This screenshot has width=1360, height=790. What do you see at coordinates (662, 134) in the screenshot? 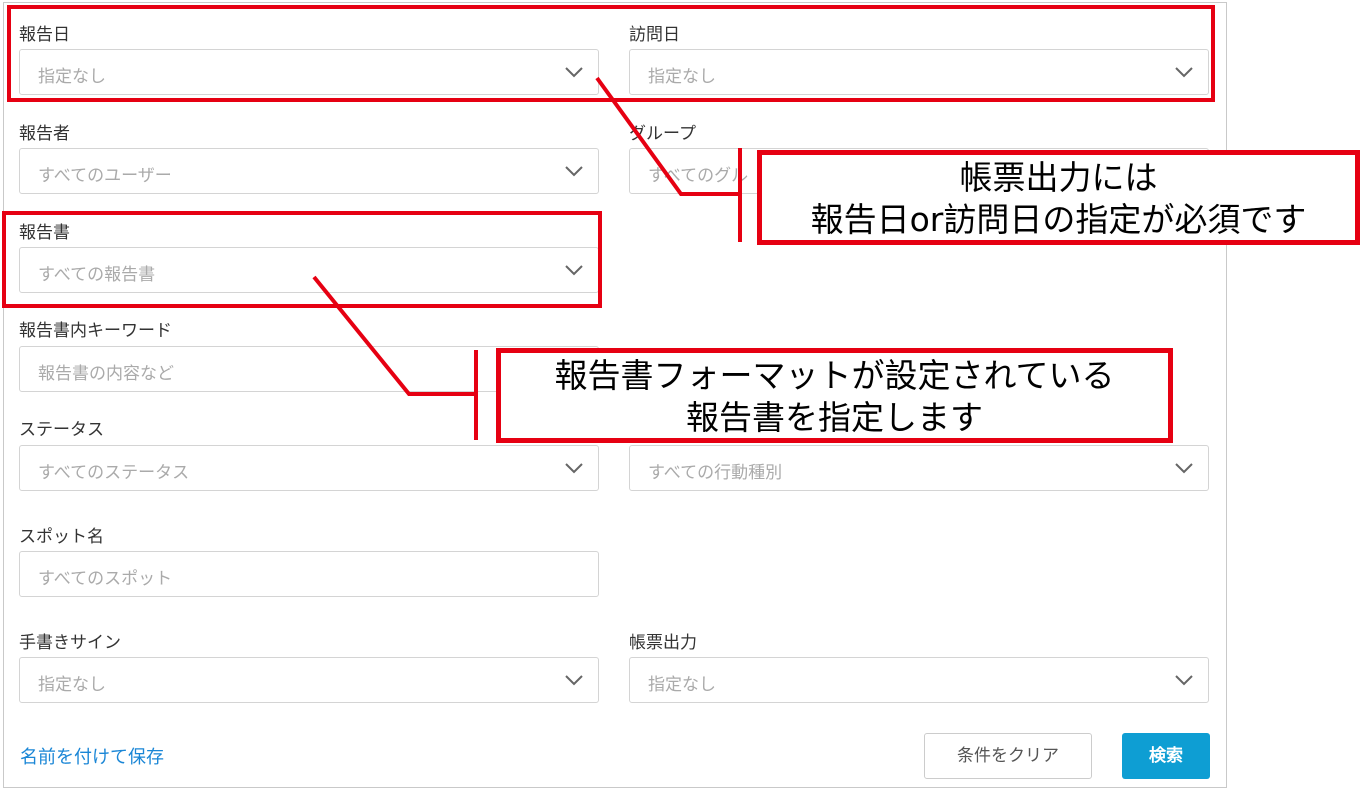
I see `group-label: グループ` at bounding box center [662, 134].